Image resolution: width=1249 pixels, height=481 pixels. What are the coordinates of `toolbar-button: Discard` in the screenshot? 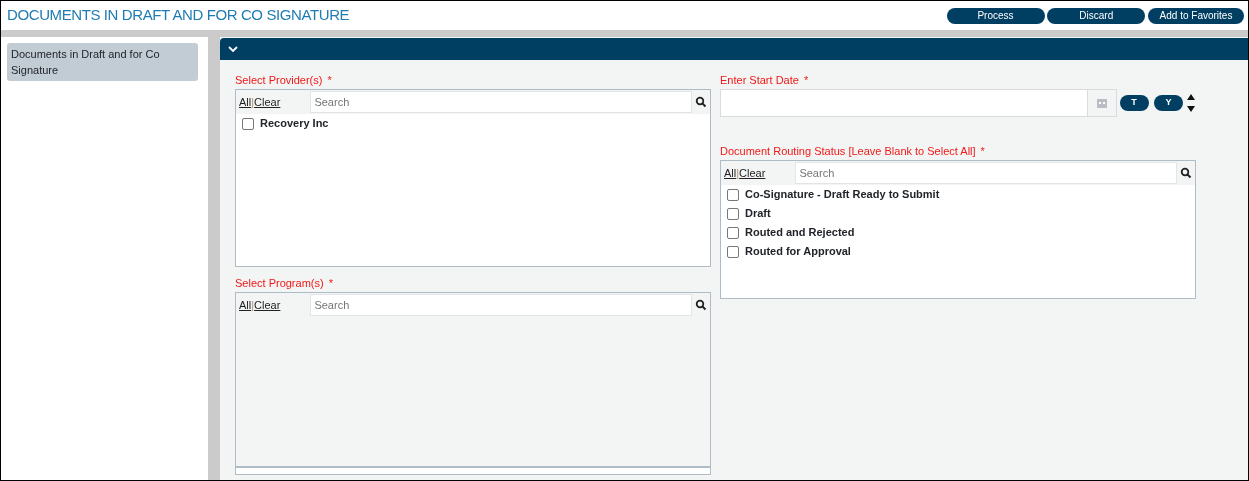 It's located at (1096, 15).